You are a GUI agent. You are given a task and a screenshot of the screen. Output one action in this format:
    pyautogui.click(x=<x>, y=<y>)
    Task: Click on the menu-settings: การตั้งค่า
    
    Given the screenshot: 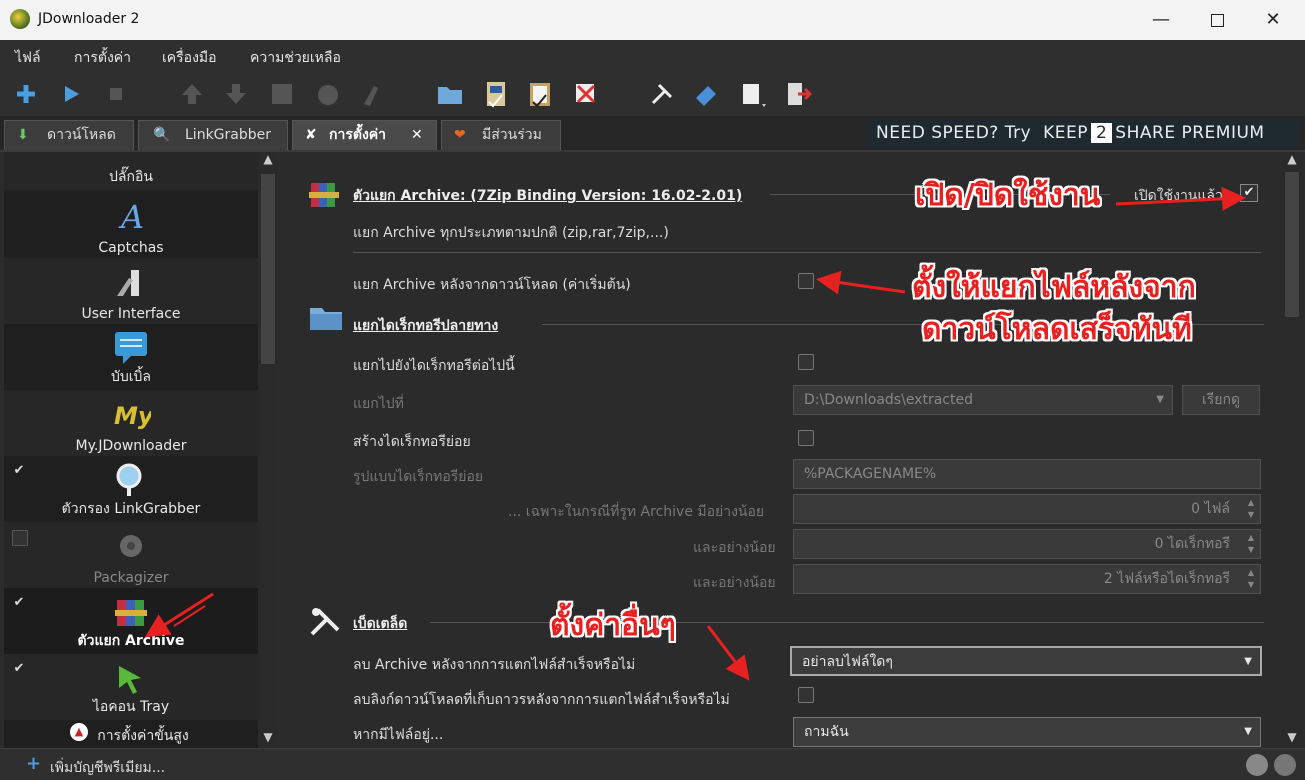 What is the action you would take?
    pyautogui.click(x=102, y=58)
    